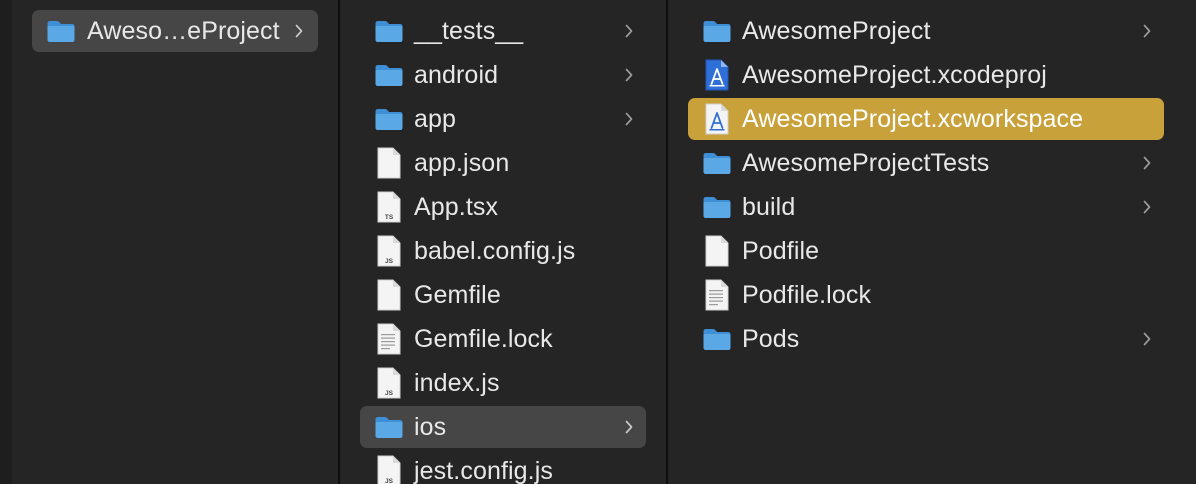 The width and height of the screenshot is (1196, 484). What do you see at coordinates (469, 31) in the screenshot?
I see `item-label: __tests__` at bounding box center [469, 31].